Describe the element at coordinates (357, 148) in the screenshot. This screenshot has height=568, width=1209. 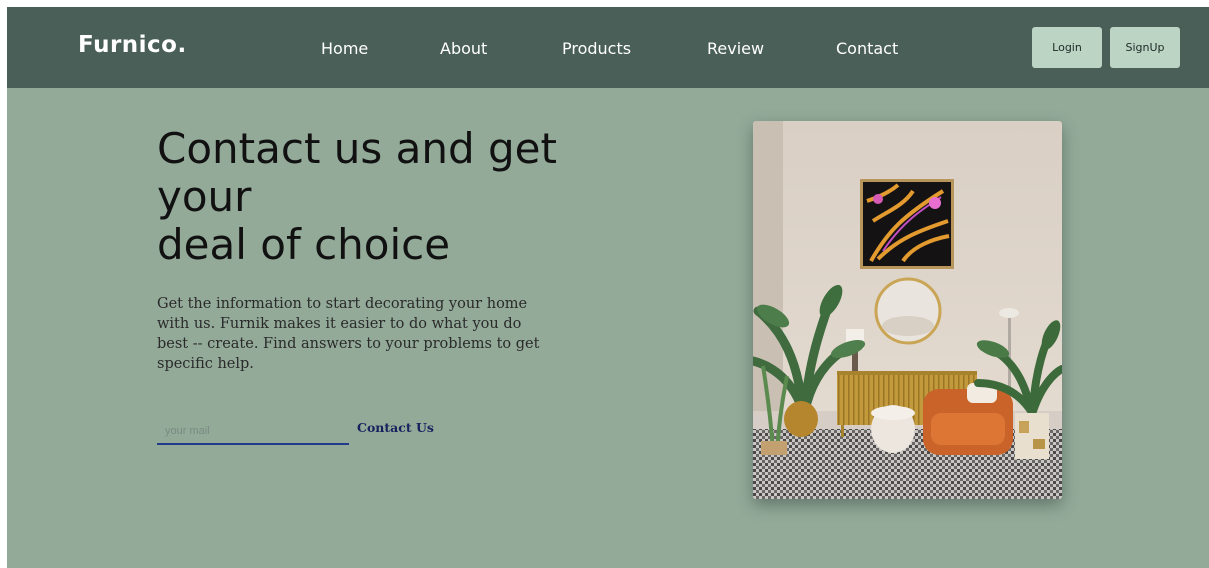
I see `hero-title-line1: Contact us and get` at that location.